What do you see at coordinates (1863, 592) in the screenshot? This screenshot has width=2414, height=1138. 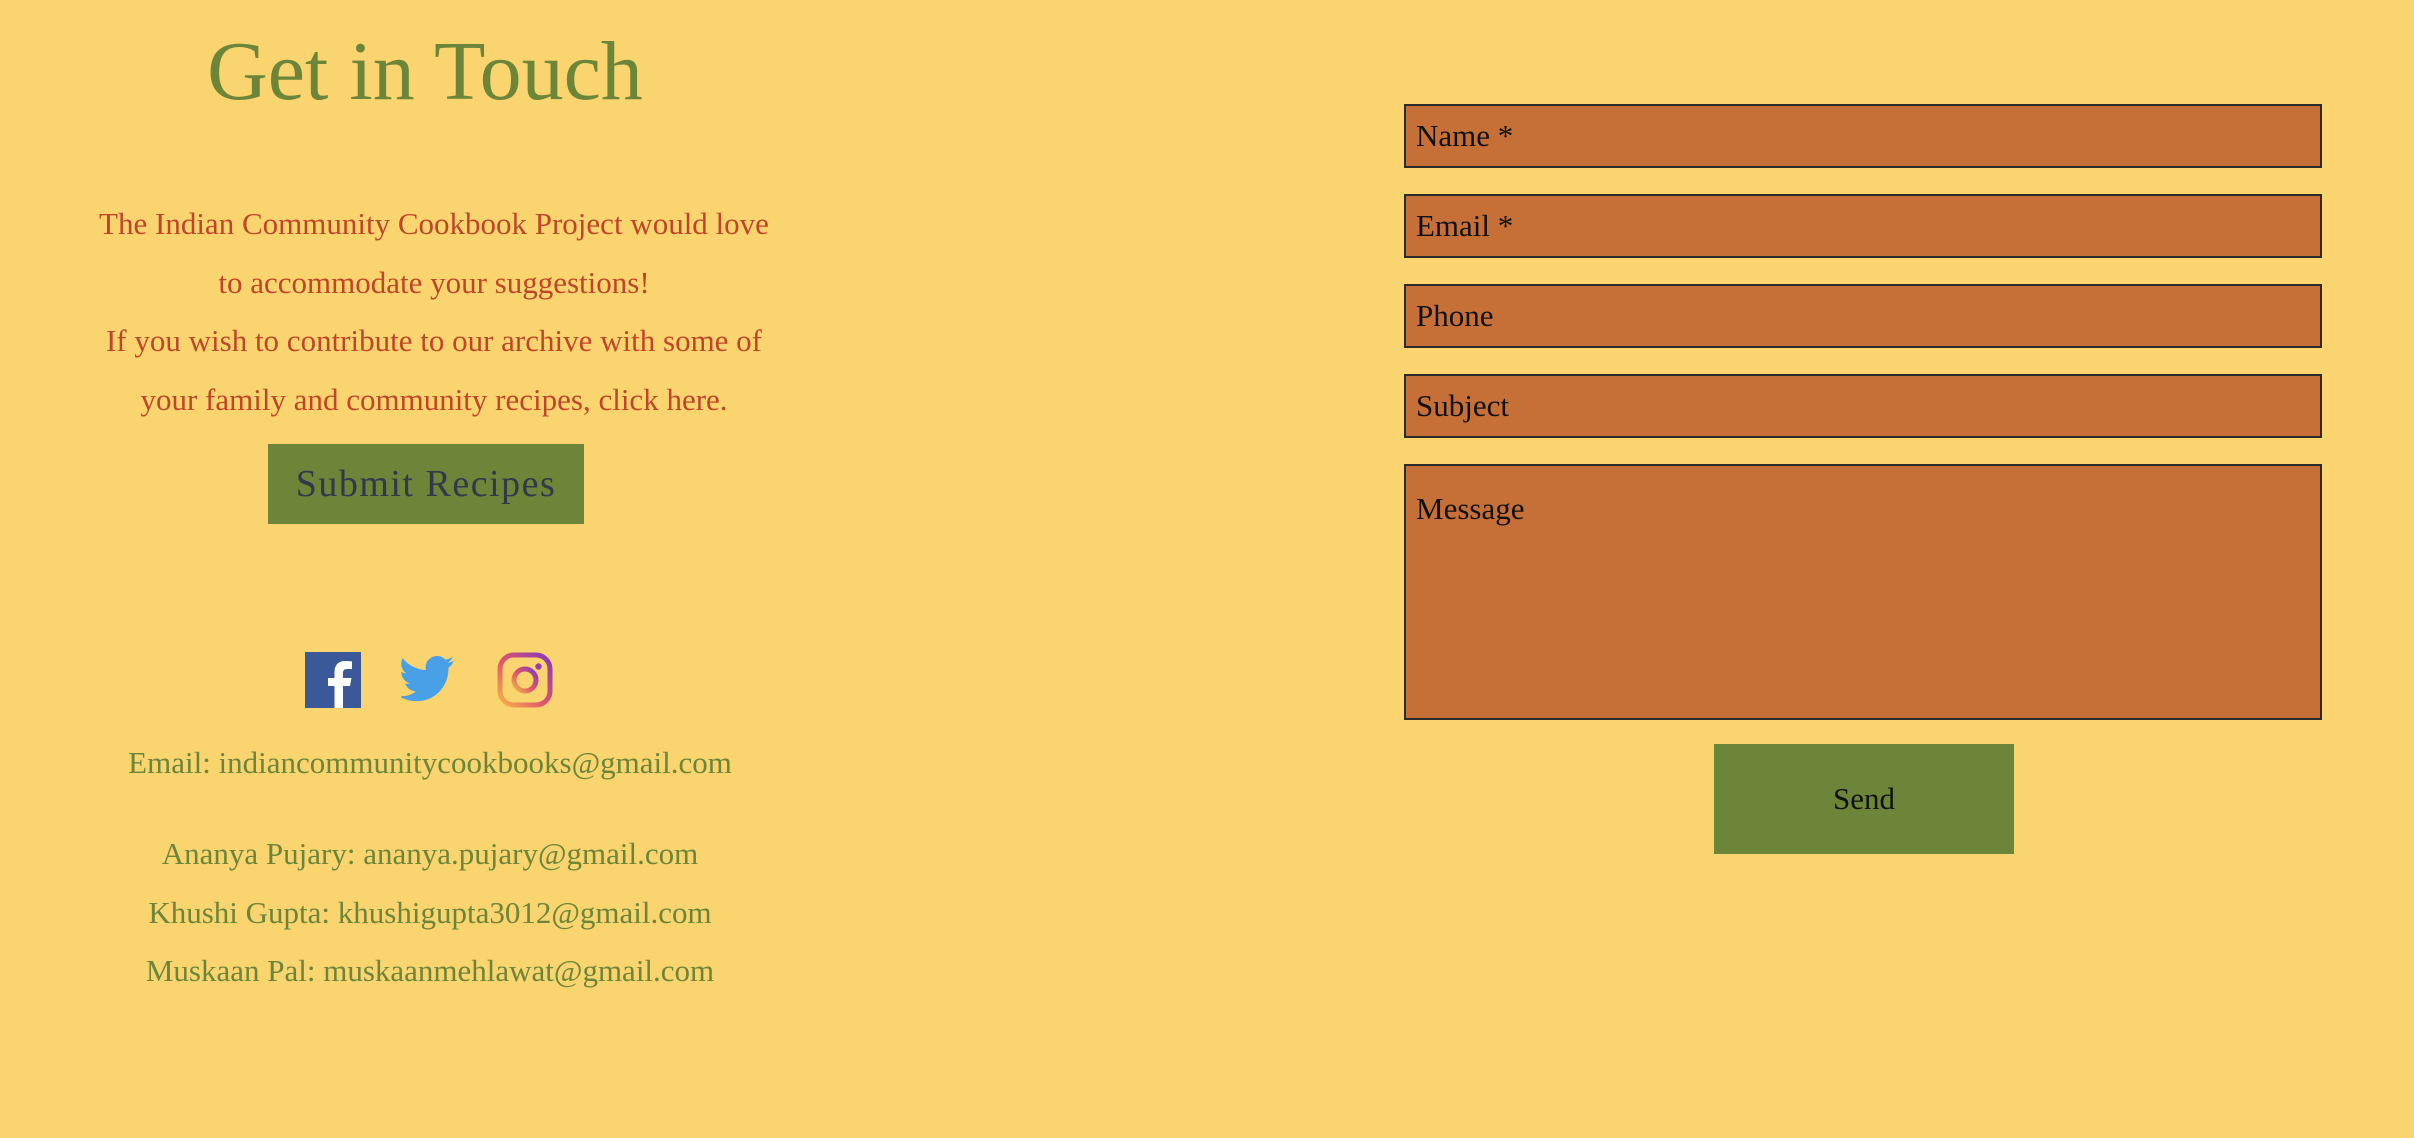 I see `message-field` at bounding box center [1863, 592].